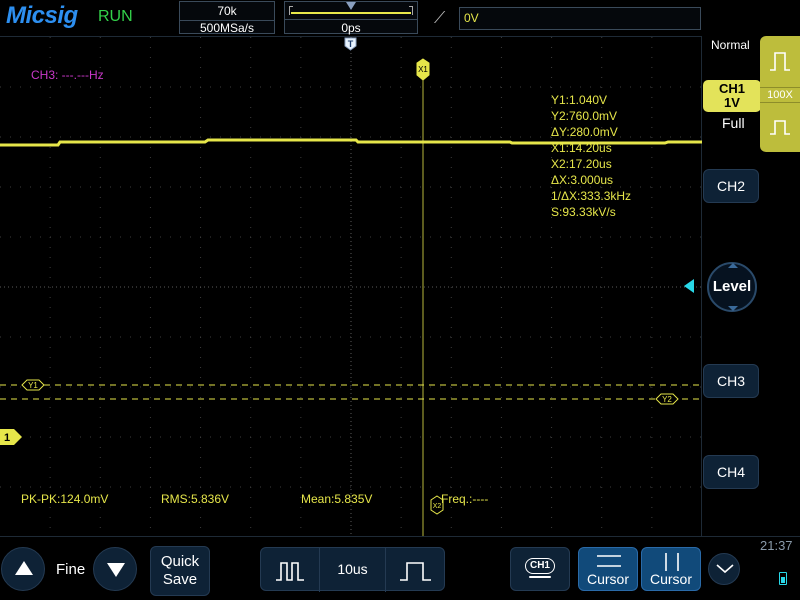  Describe the element at coordinates (780, 127) in the screenshot. I see `pulse-icon` at that location.